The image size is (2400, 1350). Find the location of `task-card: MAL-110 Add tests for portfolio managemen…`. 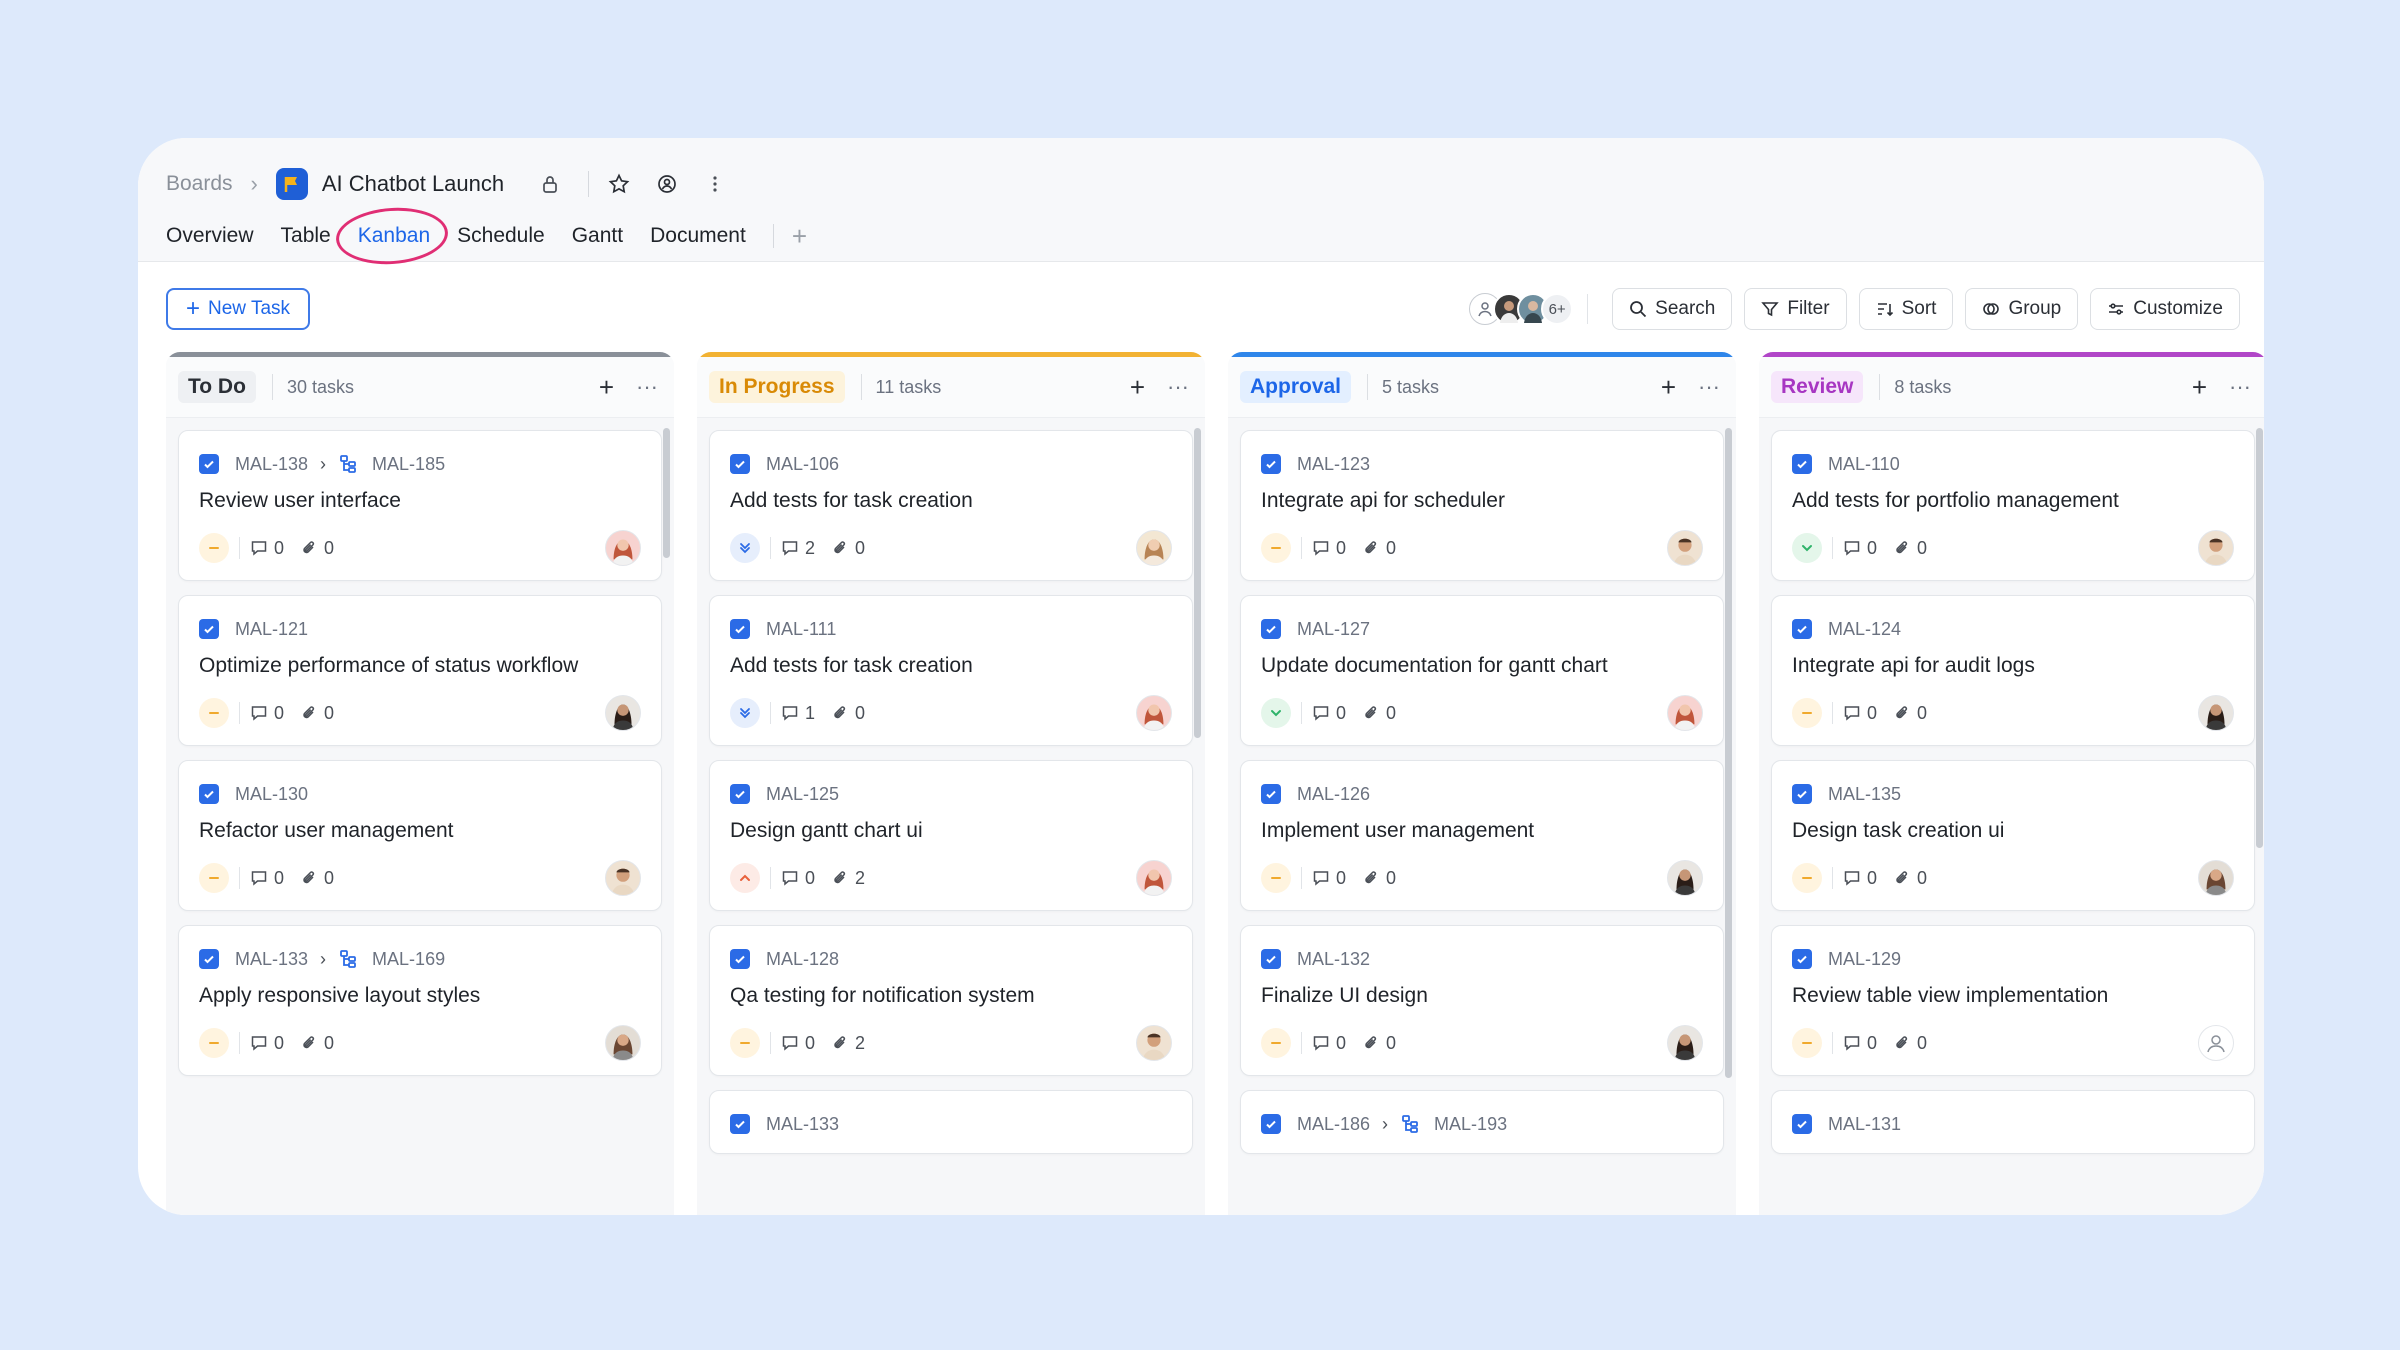

task-card: MAL-110 Add tests for portfolio managemen… is located at coordinates (2013, 505).